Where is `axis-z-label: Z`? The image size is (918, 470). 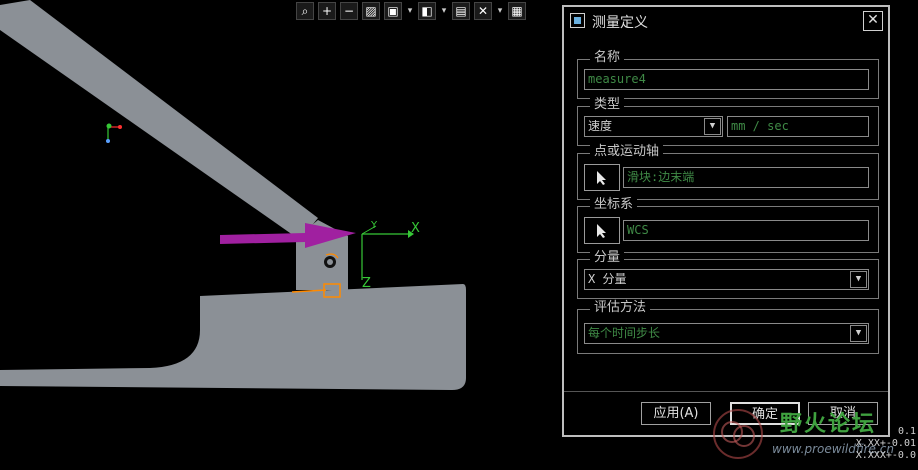 axis-z-label: Z is located at coordinates (366, 283).